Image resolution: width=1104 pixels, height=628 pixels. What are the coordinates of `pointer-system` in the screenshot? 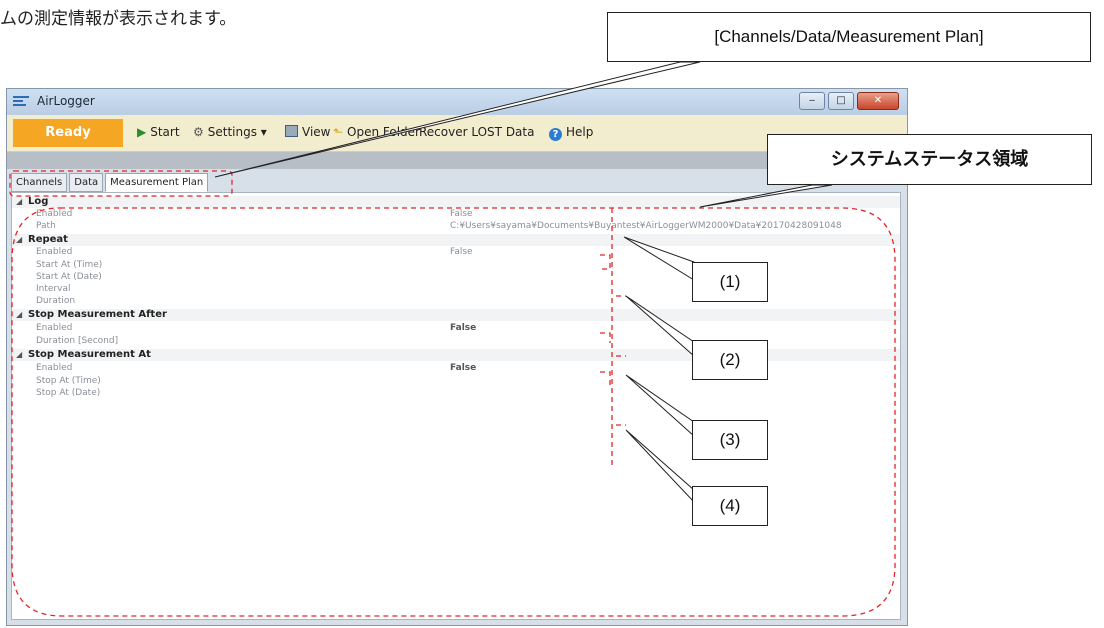 It's located at (766, 196).